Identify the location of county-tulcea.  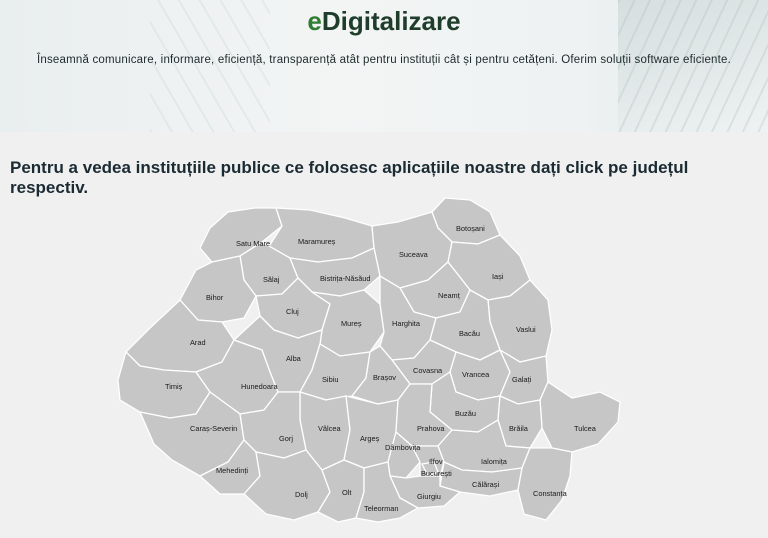
(580, 417).